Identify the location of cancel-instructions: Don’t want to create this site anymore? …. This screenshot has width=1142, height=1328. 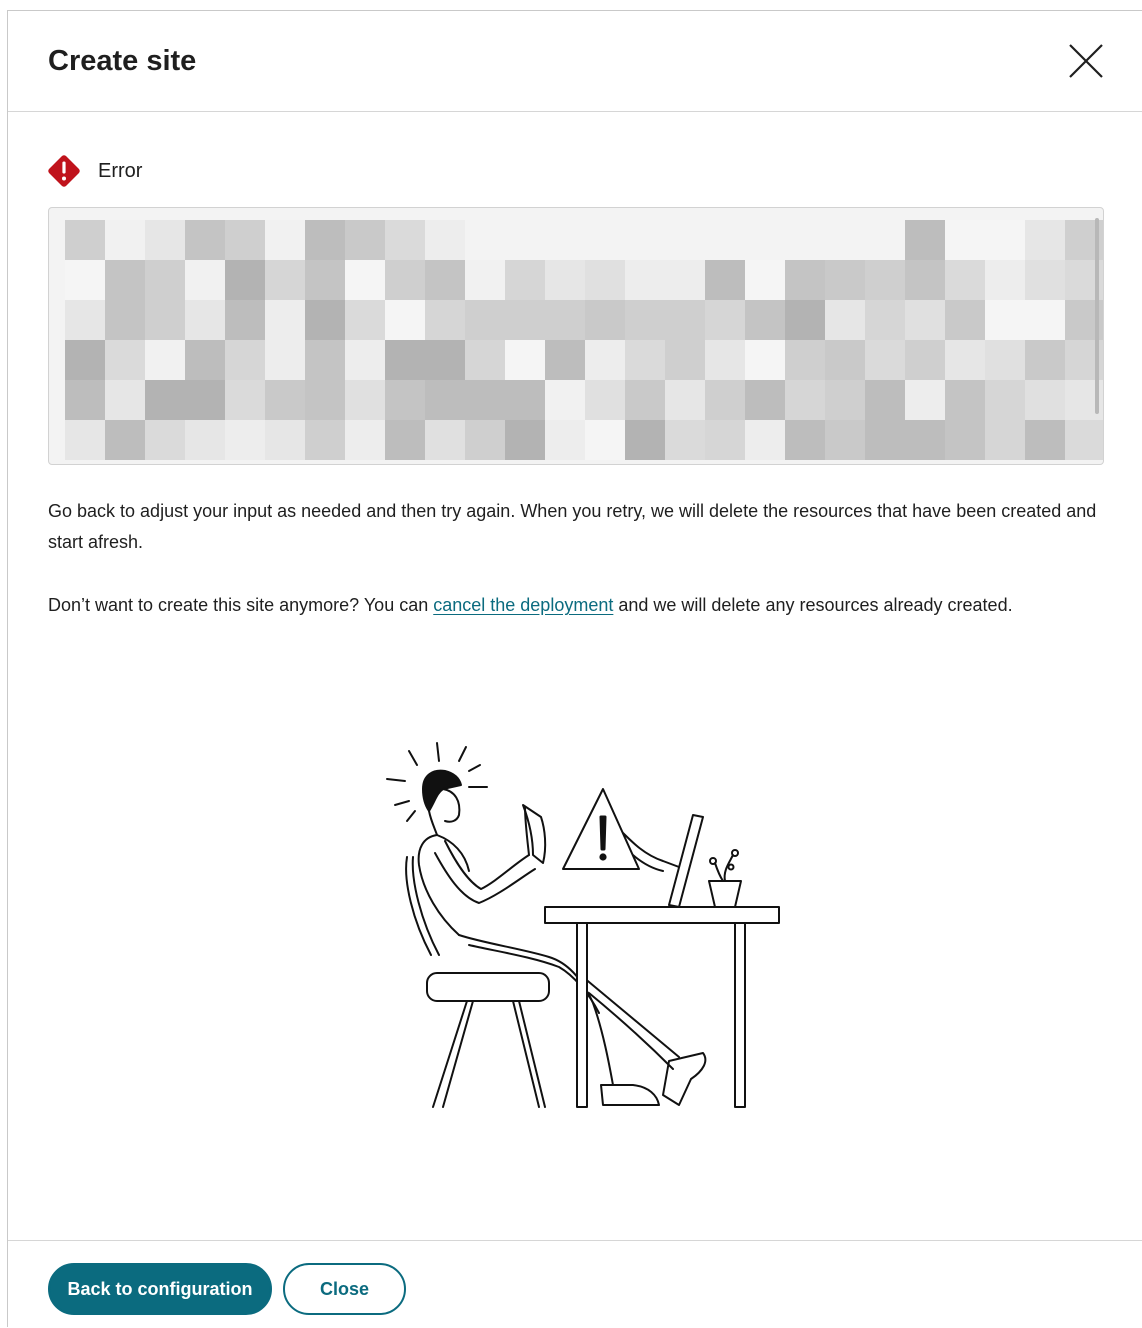
(578, 605).